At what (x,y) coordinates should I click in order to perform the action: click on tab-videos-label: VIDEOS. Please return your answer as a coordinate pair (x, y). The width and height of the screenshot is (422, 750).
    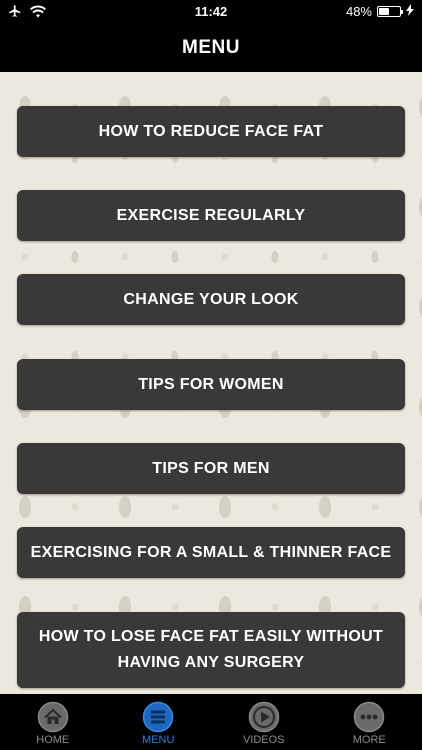
    Looking at the image, I should click on (263, 740).